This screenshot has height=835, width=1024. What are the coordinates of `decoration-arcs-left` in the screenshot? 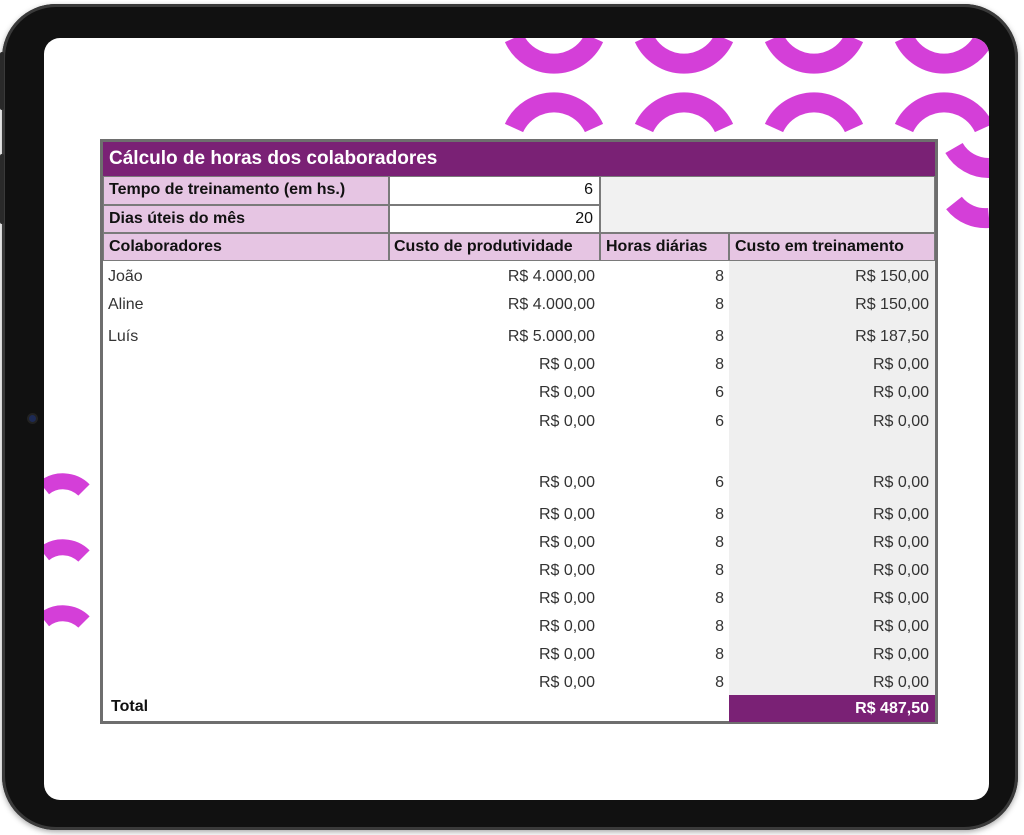 It's located at (67, 551).